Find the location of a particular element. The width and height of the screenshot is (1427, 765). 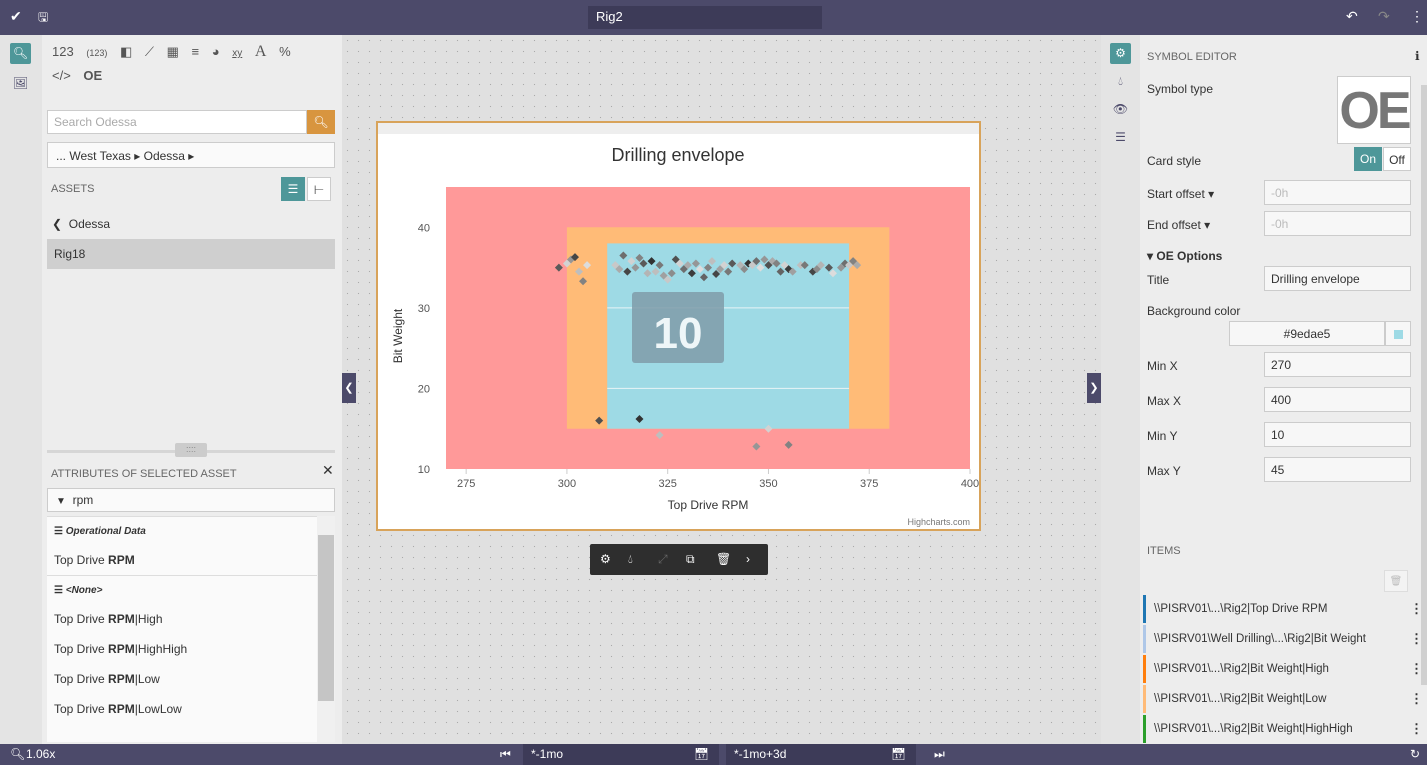

value-icon: 123 is located at coordinates (63, 52).